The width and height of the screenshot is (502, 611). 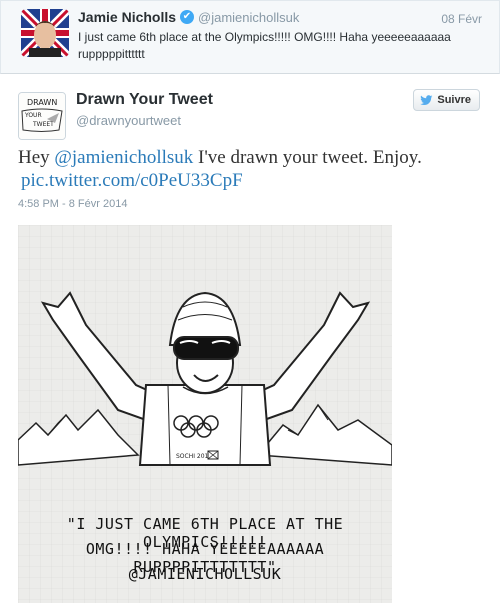 What do you see at coordinates (43, 124) in the screenshot?
I see `avatar-text-3: TWEET` at bounding box center [43, 124].